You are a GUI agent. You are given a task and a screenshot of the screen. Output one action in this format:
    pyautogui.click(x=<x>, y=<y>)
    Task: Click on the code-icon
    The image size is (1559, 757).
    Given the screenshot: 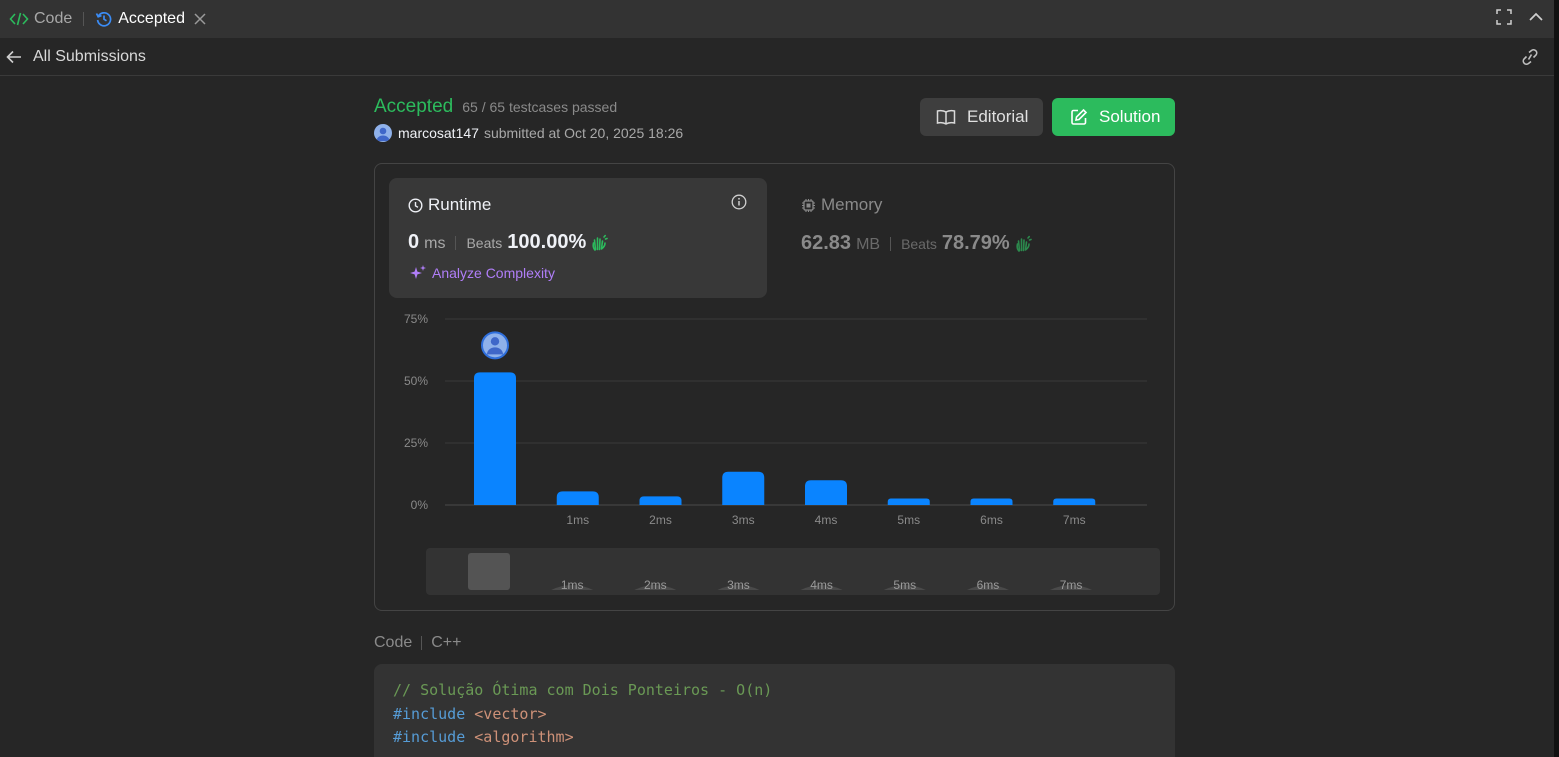 What is the action you would take?
    pyautogui.click(x=19, y=19)
    